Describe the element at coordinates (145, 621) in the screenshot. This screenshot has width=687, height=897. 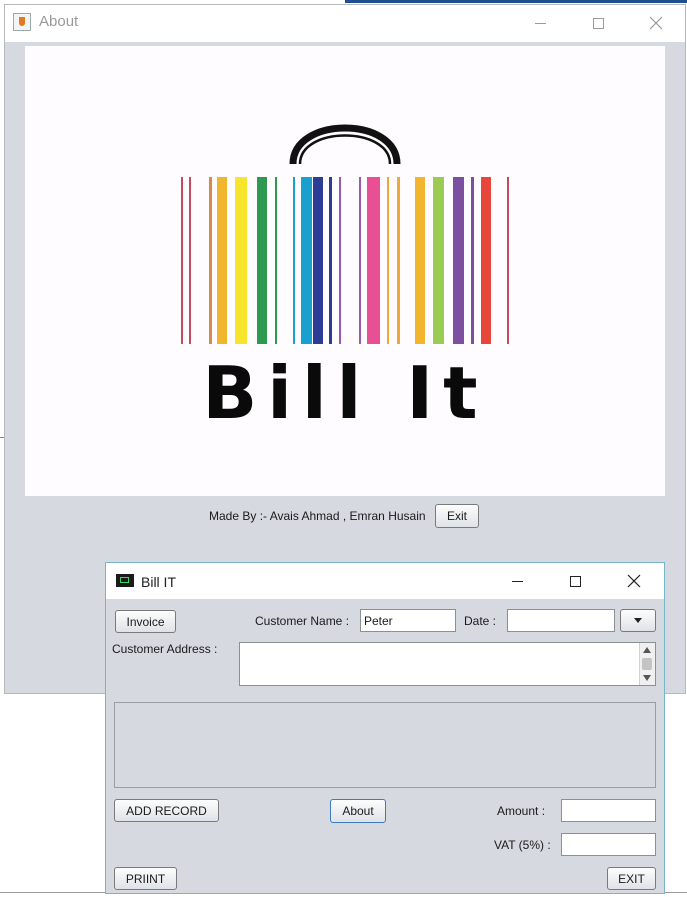
I see `invoice-button: Invoice` at that location.